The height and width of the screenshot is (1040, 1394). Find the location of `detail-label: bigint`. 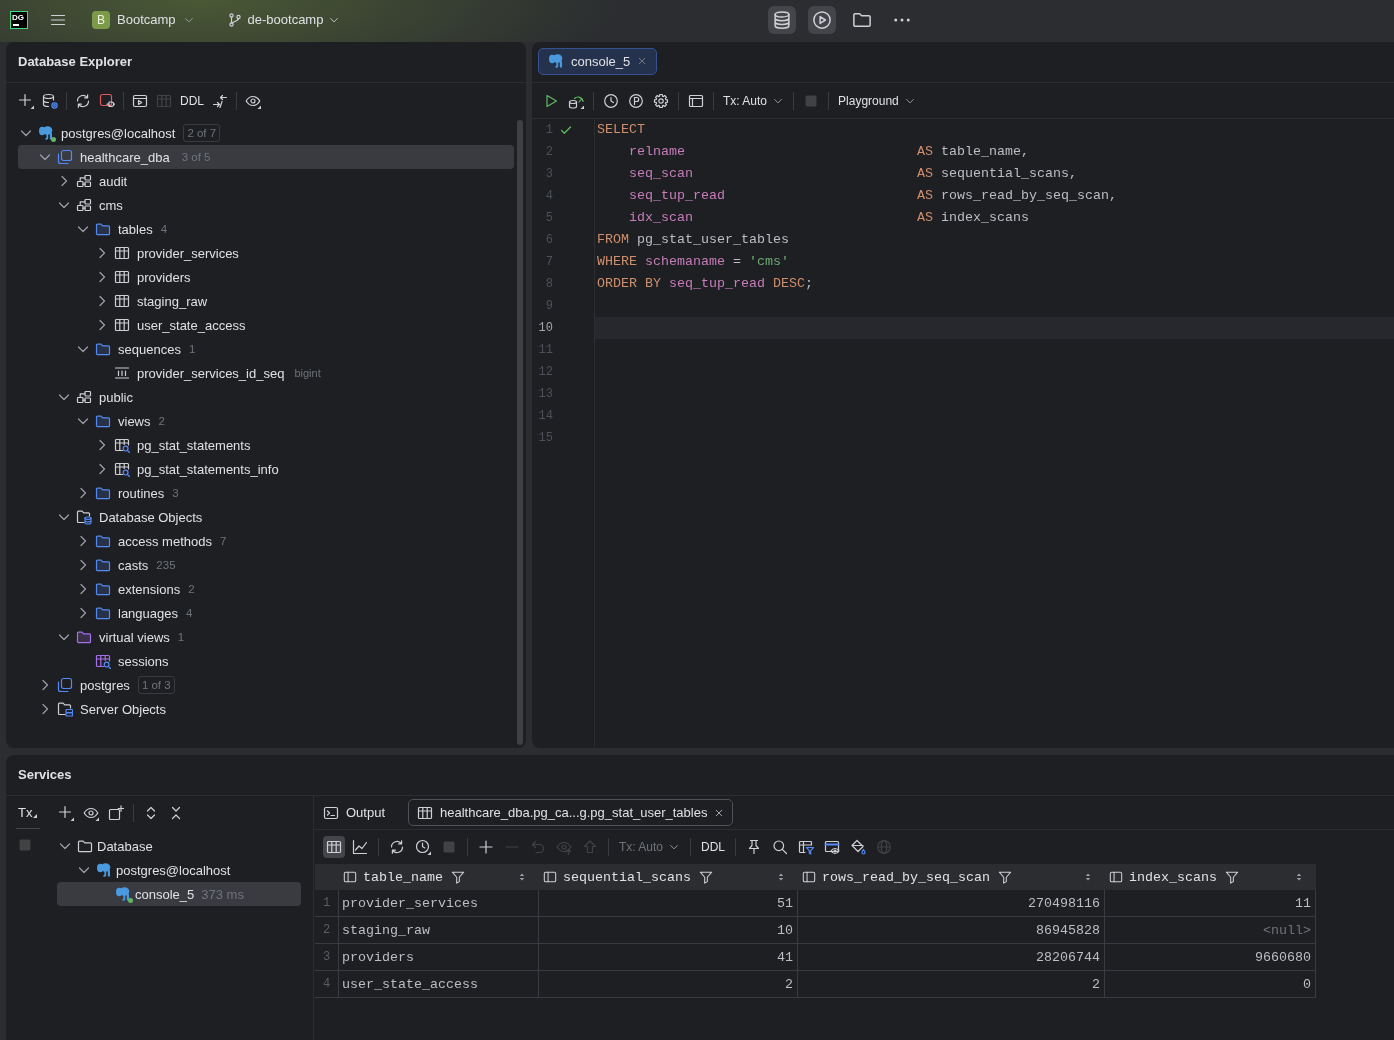

detail-label: bigint is located at coordinates (307, 373).